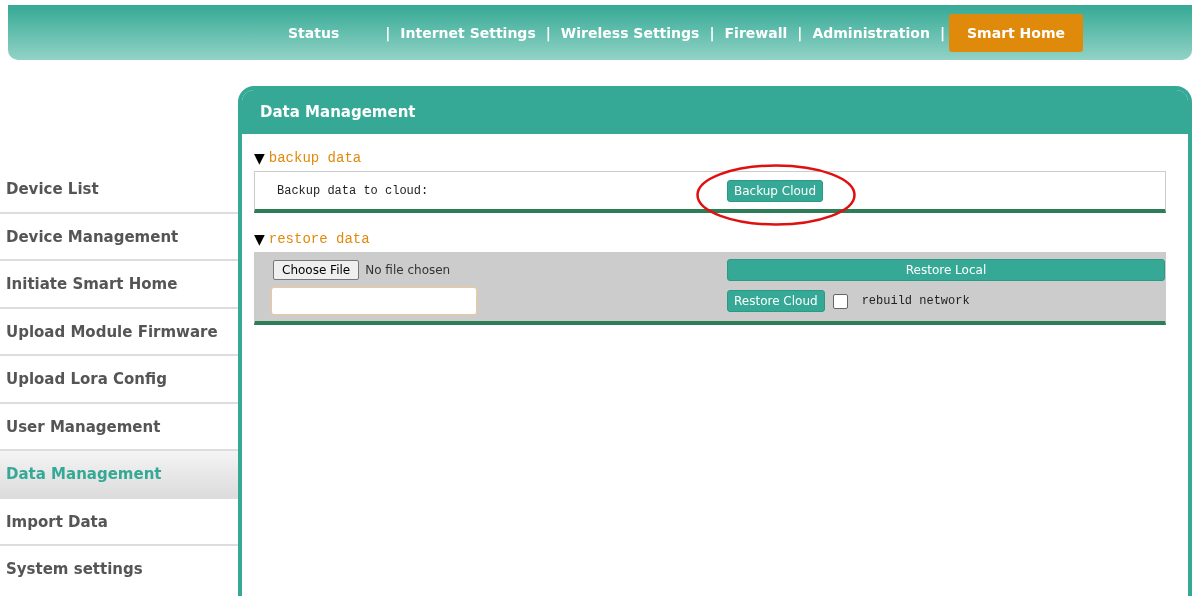 This screenshot has height=596, width=1200. What do you see at coordinates (715, 112) in the screenshot?
I see `panel-title: Data Management` at bounding box center [715, 112].